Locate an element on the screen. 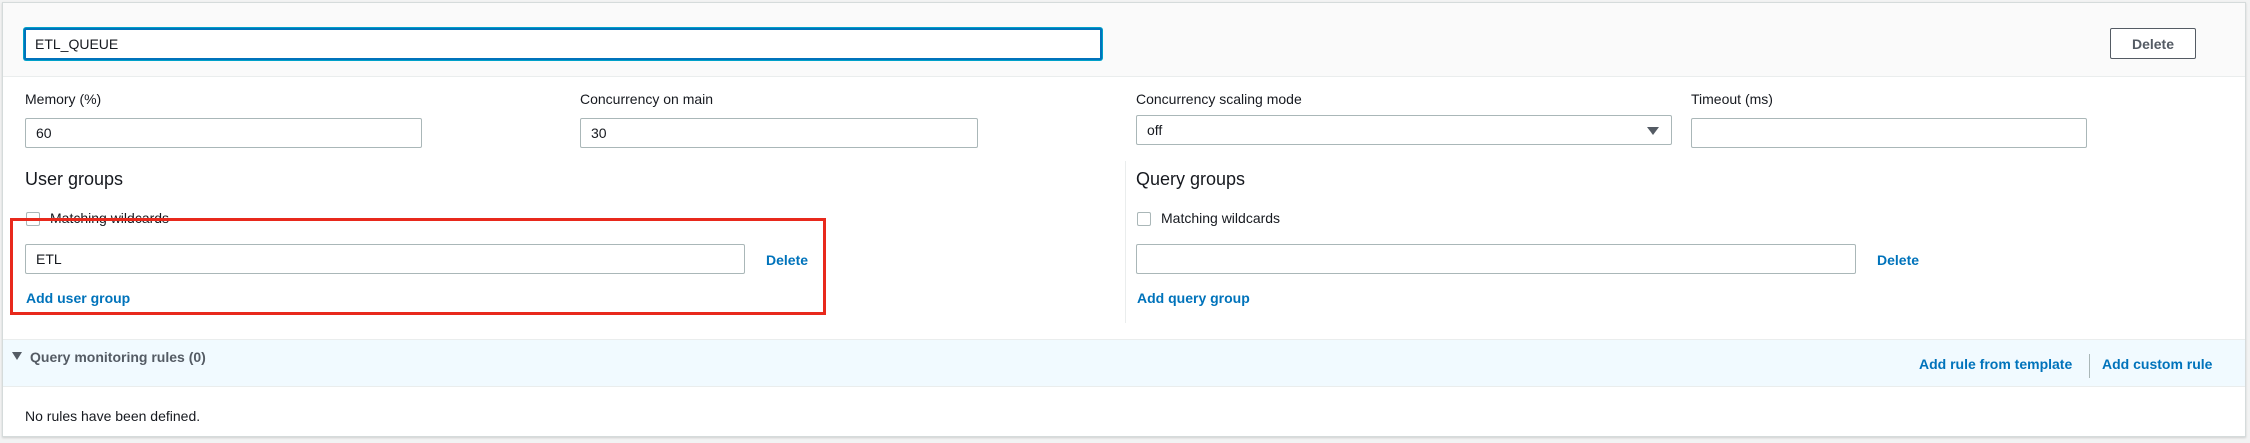 The image size is (2250, 443). user-groups-wildcards-label: Matching wildcards is located at coordinates (110, 218).